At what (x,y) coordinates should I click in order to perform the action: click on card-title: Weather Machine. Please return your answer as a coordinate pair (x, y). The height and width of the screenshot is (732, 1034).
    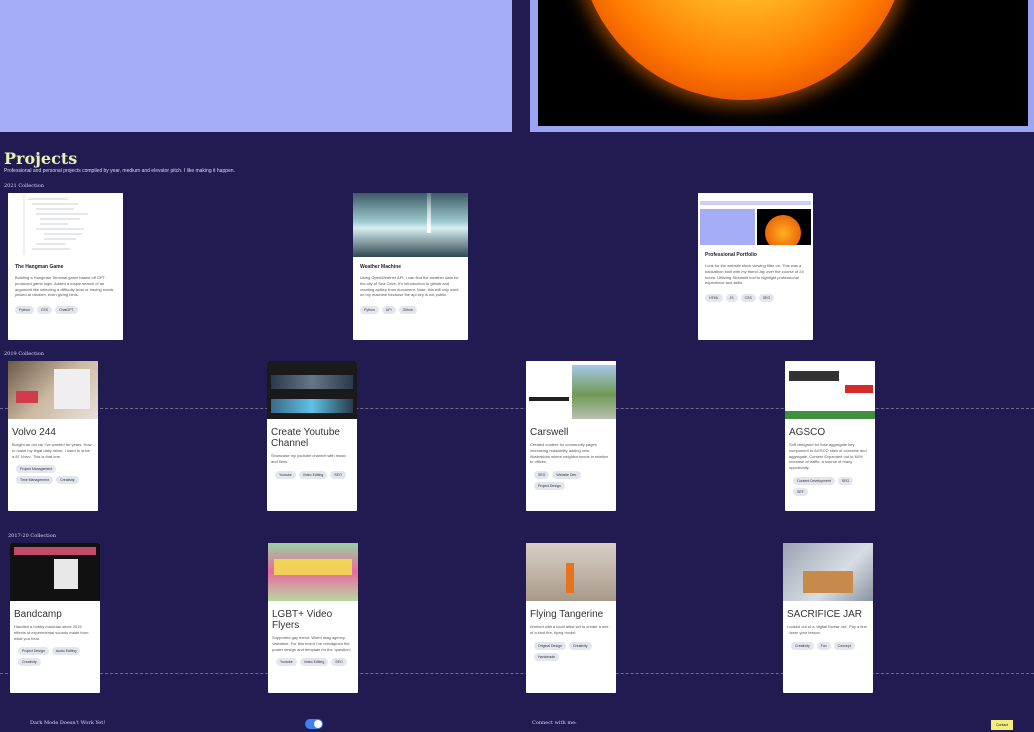
    Looking at the image, I should click on (381, 267).